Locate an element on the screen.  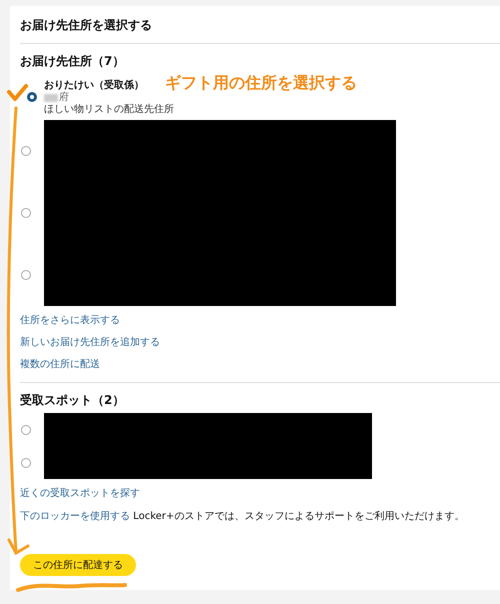
text-link: 新しいお届け先住所を追加する is located at coordinates (90, 343).